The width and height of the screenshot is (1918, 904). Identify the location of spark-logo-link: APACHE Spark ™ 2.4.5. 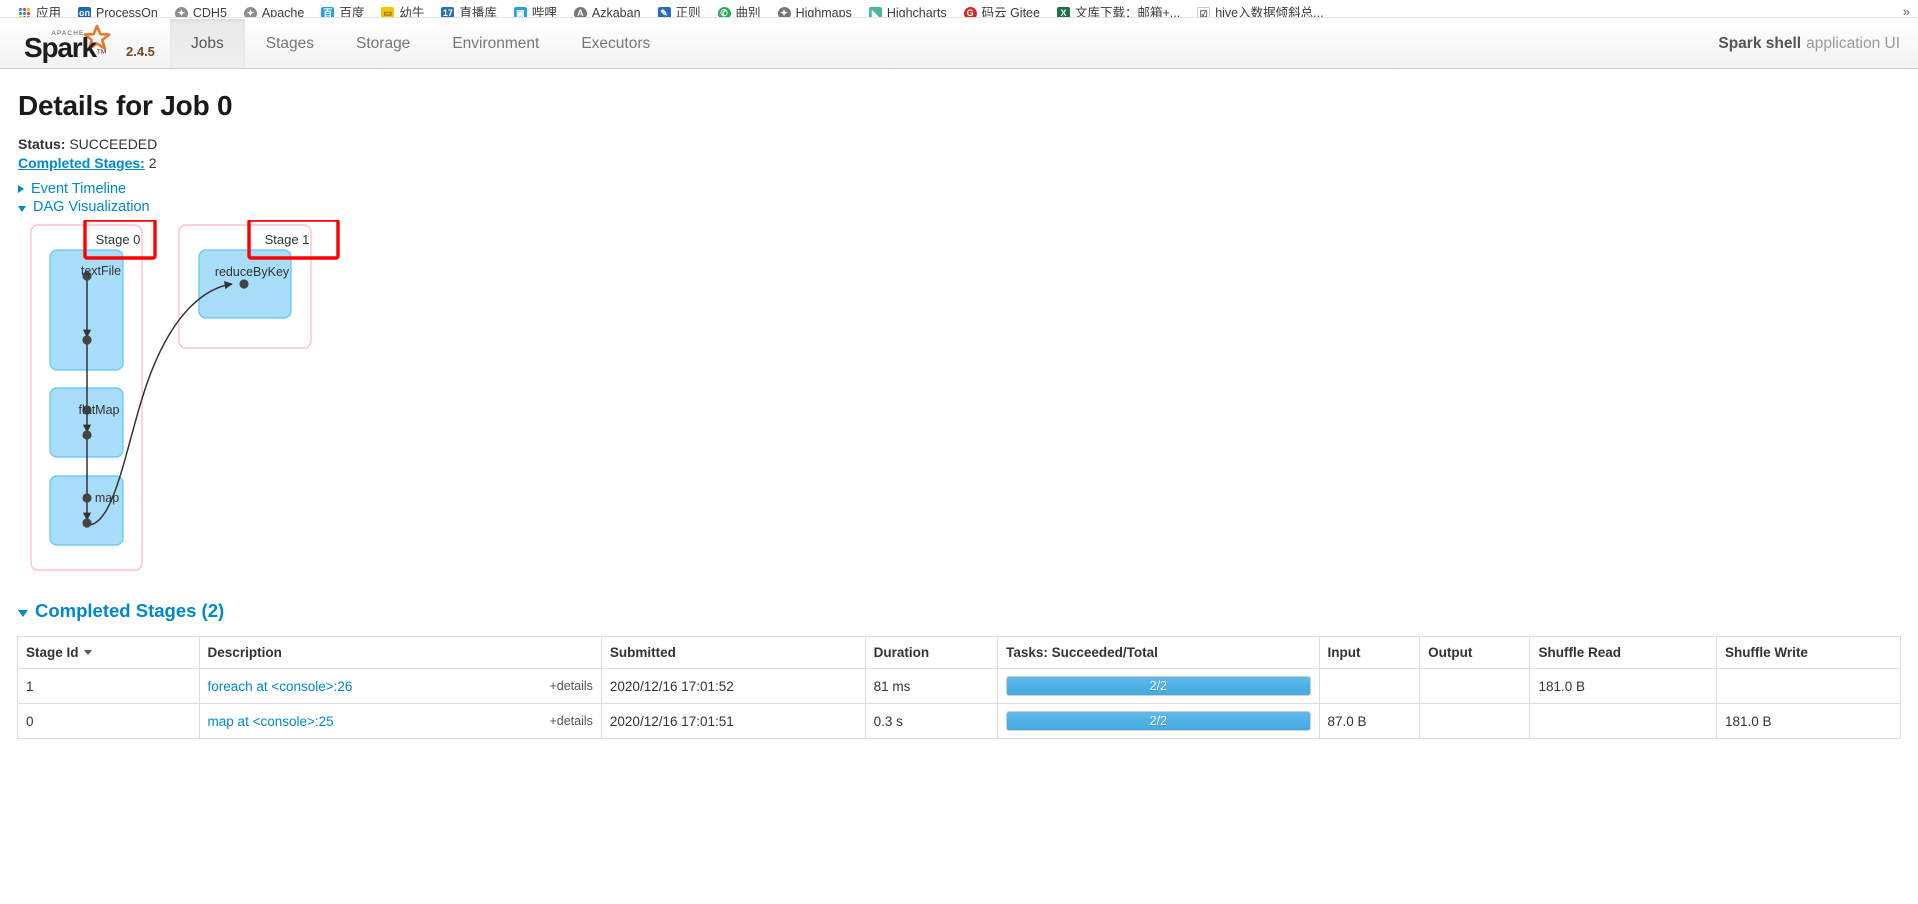
(88, 43).